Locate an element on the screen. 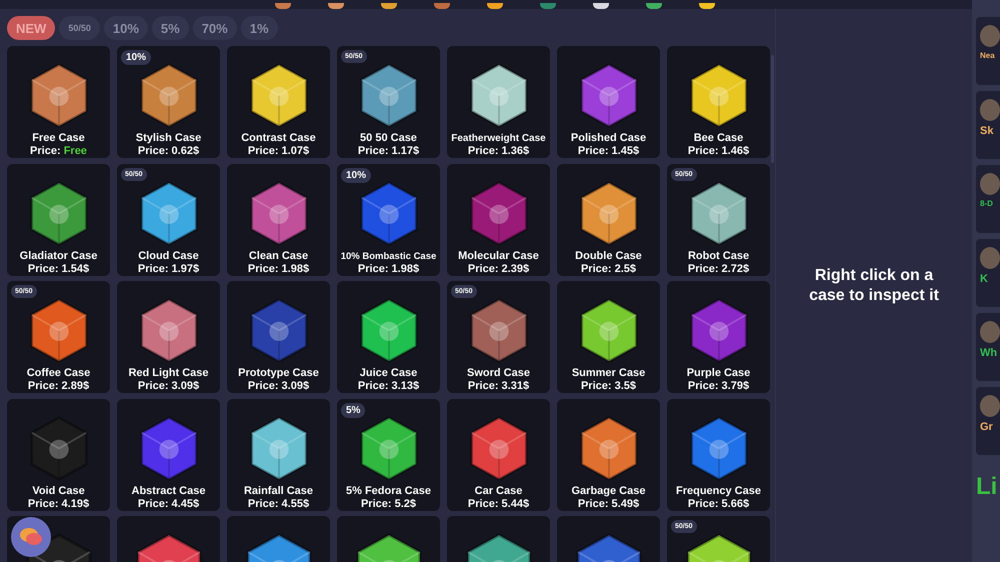  case-card: Summer Case Price: 3.5$ is located at coordinates (608, 337).